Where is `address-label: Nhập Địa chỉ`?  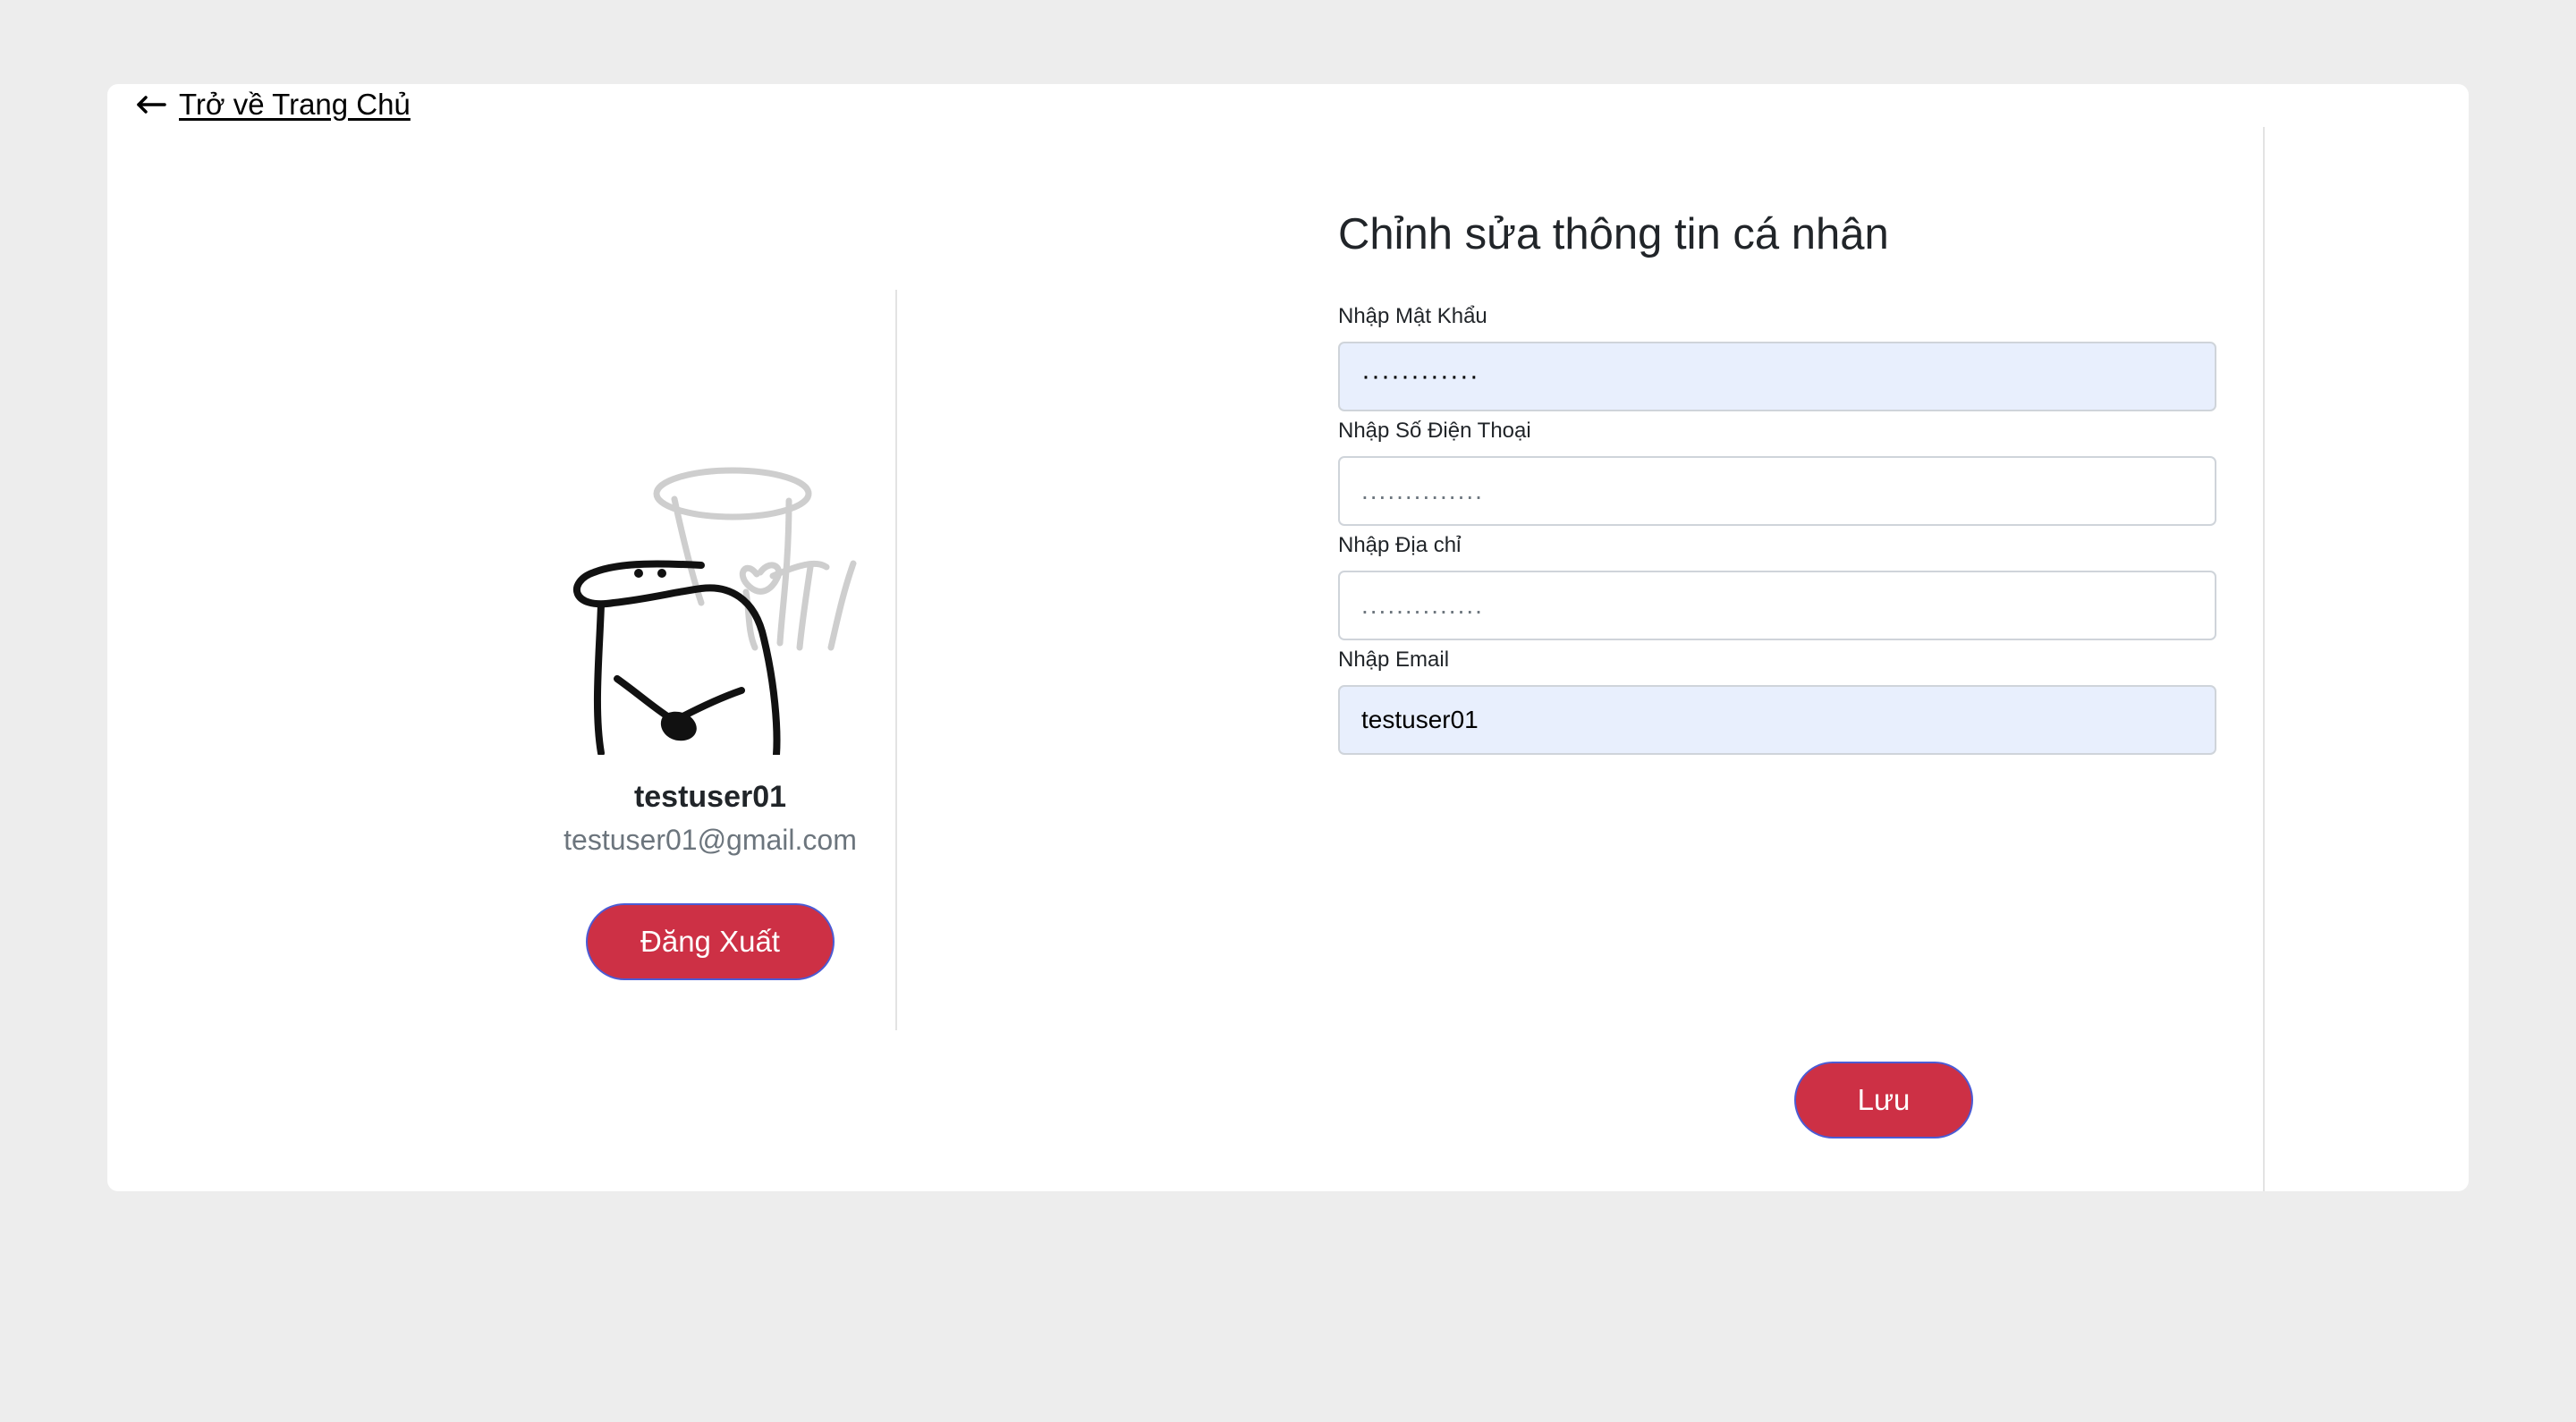
address-label: Nhập Địa chỉ is located at coordinates (1400, 545).